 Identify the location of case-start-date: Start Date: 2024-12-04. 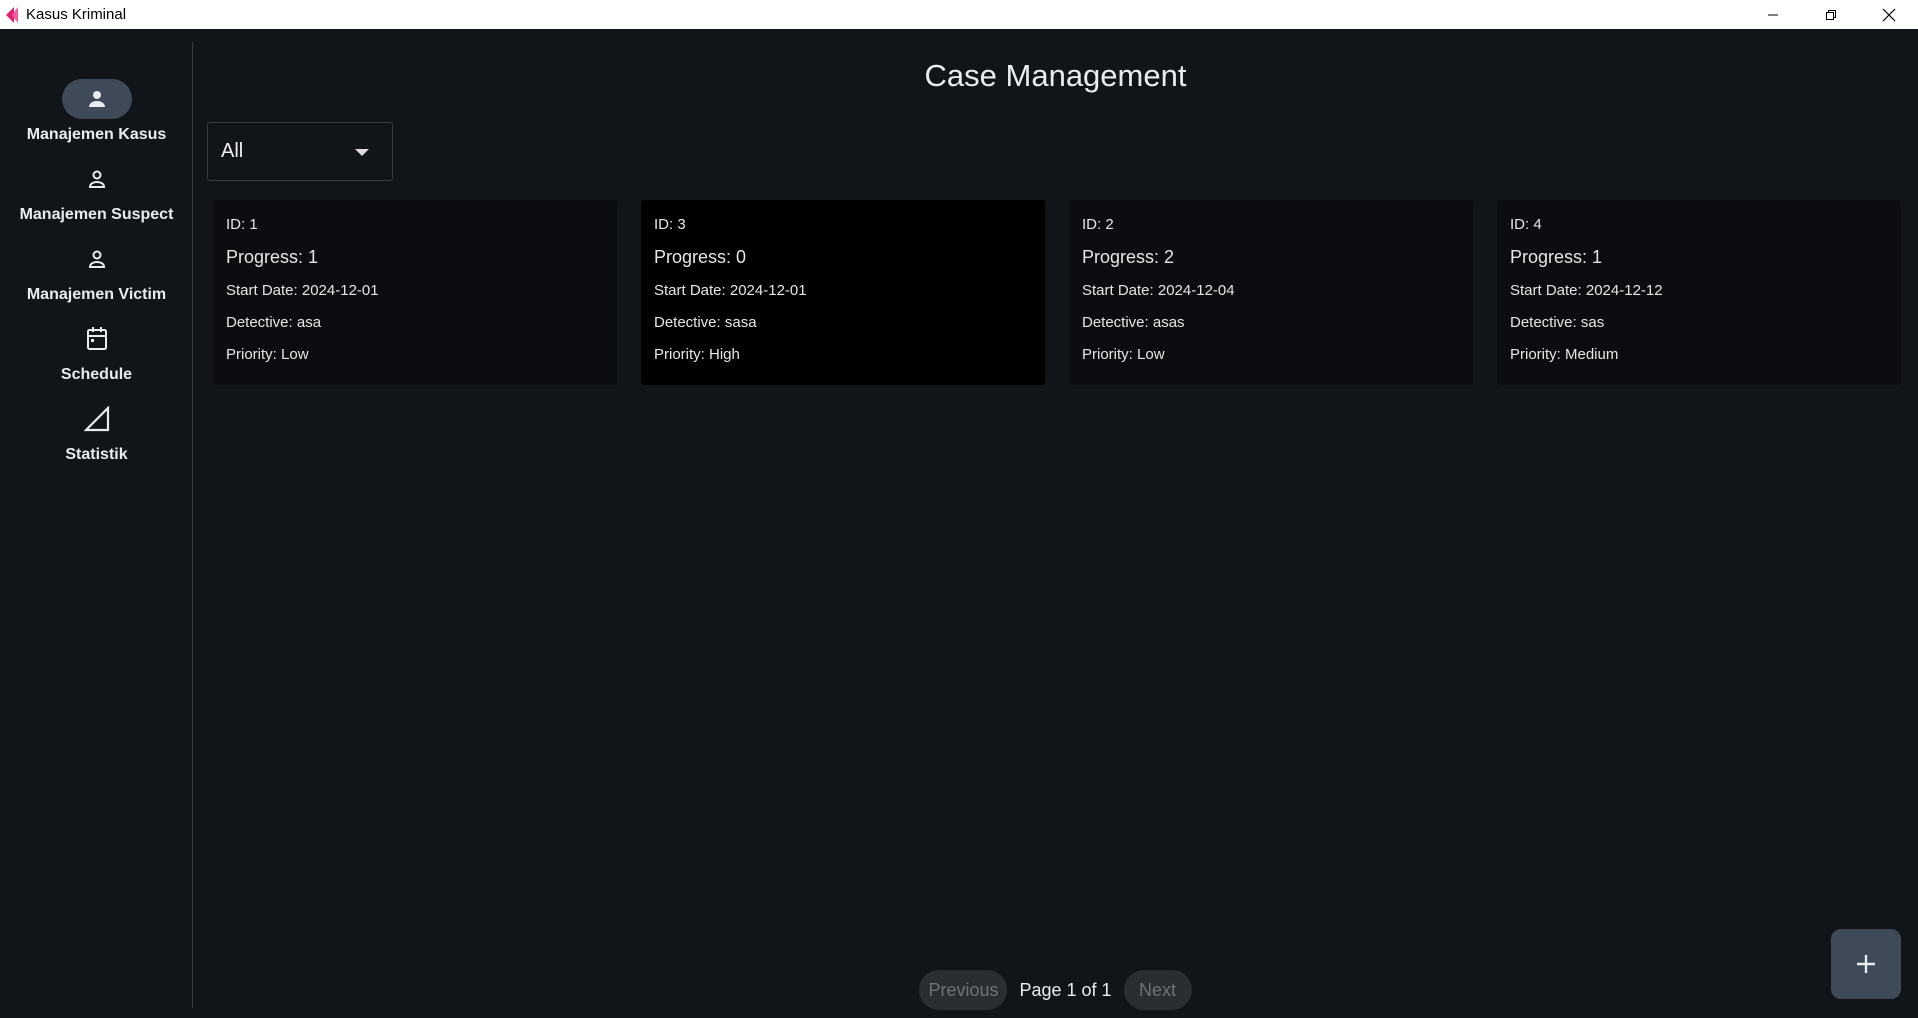
(1158, 290).